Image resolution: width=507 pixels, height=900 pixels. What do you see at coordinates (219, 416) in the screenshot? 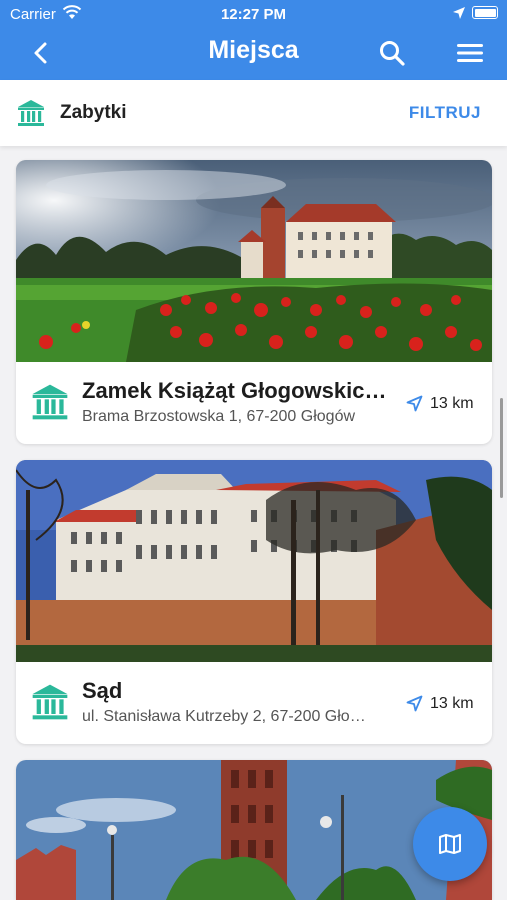
I see `place-address: Brama Brzostowska 1, 67-200 Głogów` at bounding box center [219, 416].